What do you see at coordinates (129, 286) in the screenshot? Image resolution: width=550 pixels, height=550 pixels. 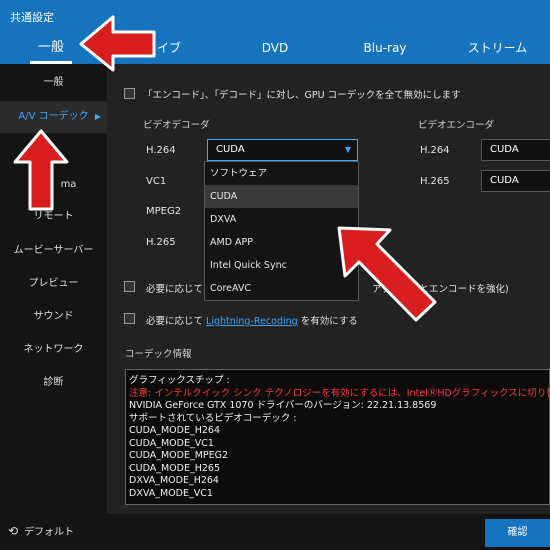 I see `enhance-checkbox` at bounding box center [129, 286].